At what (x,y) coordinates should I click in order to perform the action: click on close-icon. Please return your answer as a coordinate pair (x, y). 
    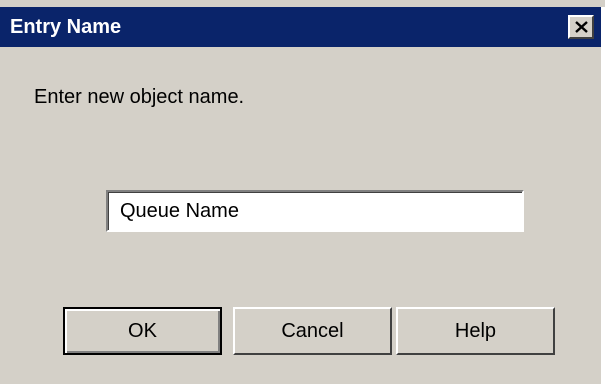
    Looking at the image, I should click on (581, 27).